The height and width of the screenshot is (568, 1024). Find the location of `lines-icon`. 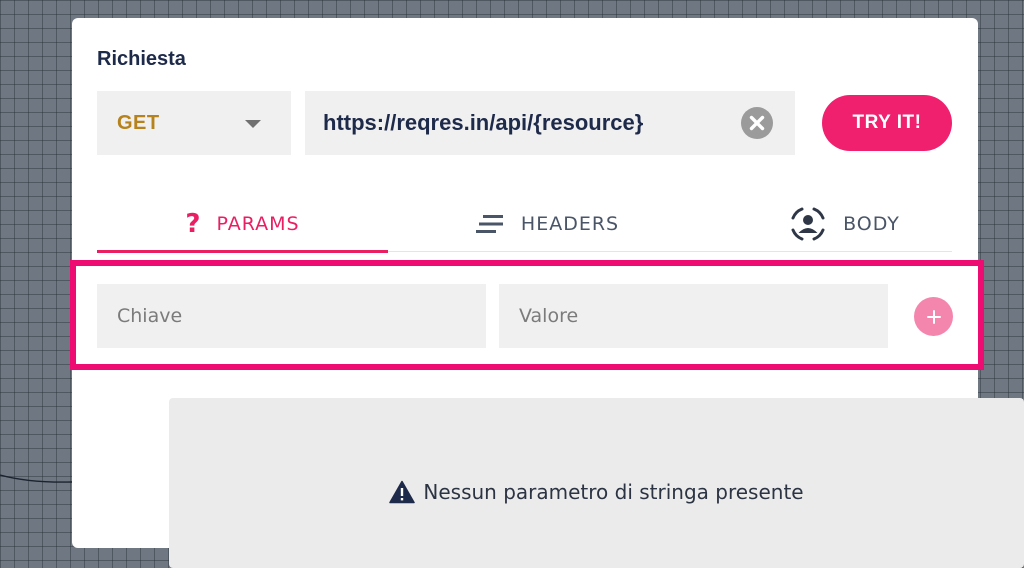

lines-icon is located at coordinates (490, 224).